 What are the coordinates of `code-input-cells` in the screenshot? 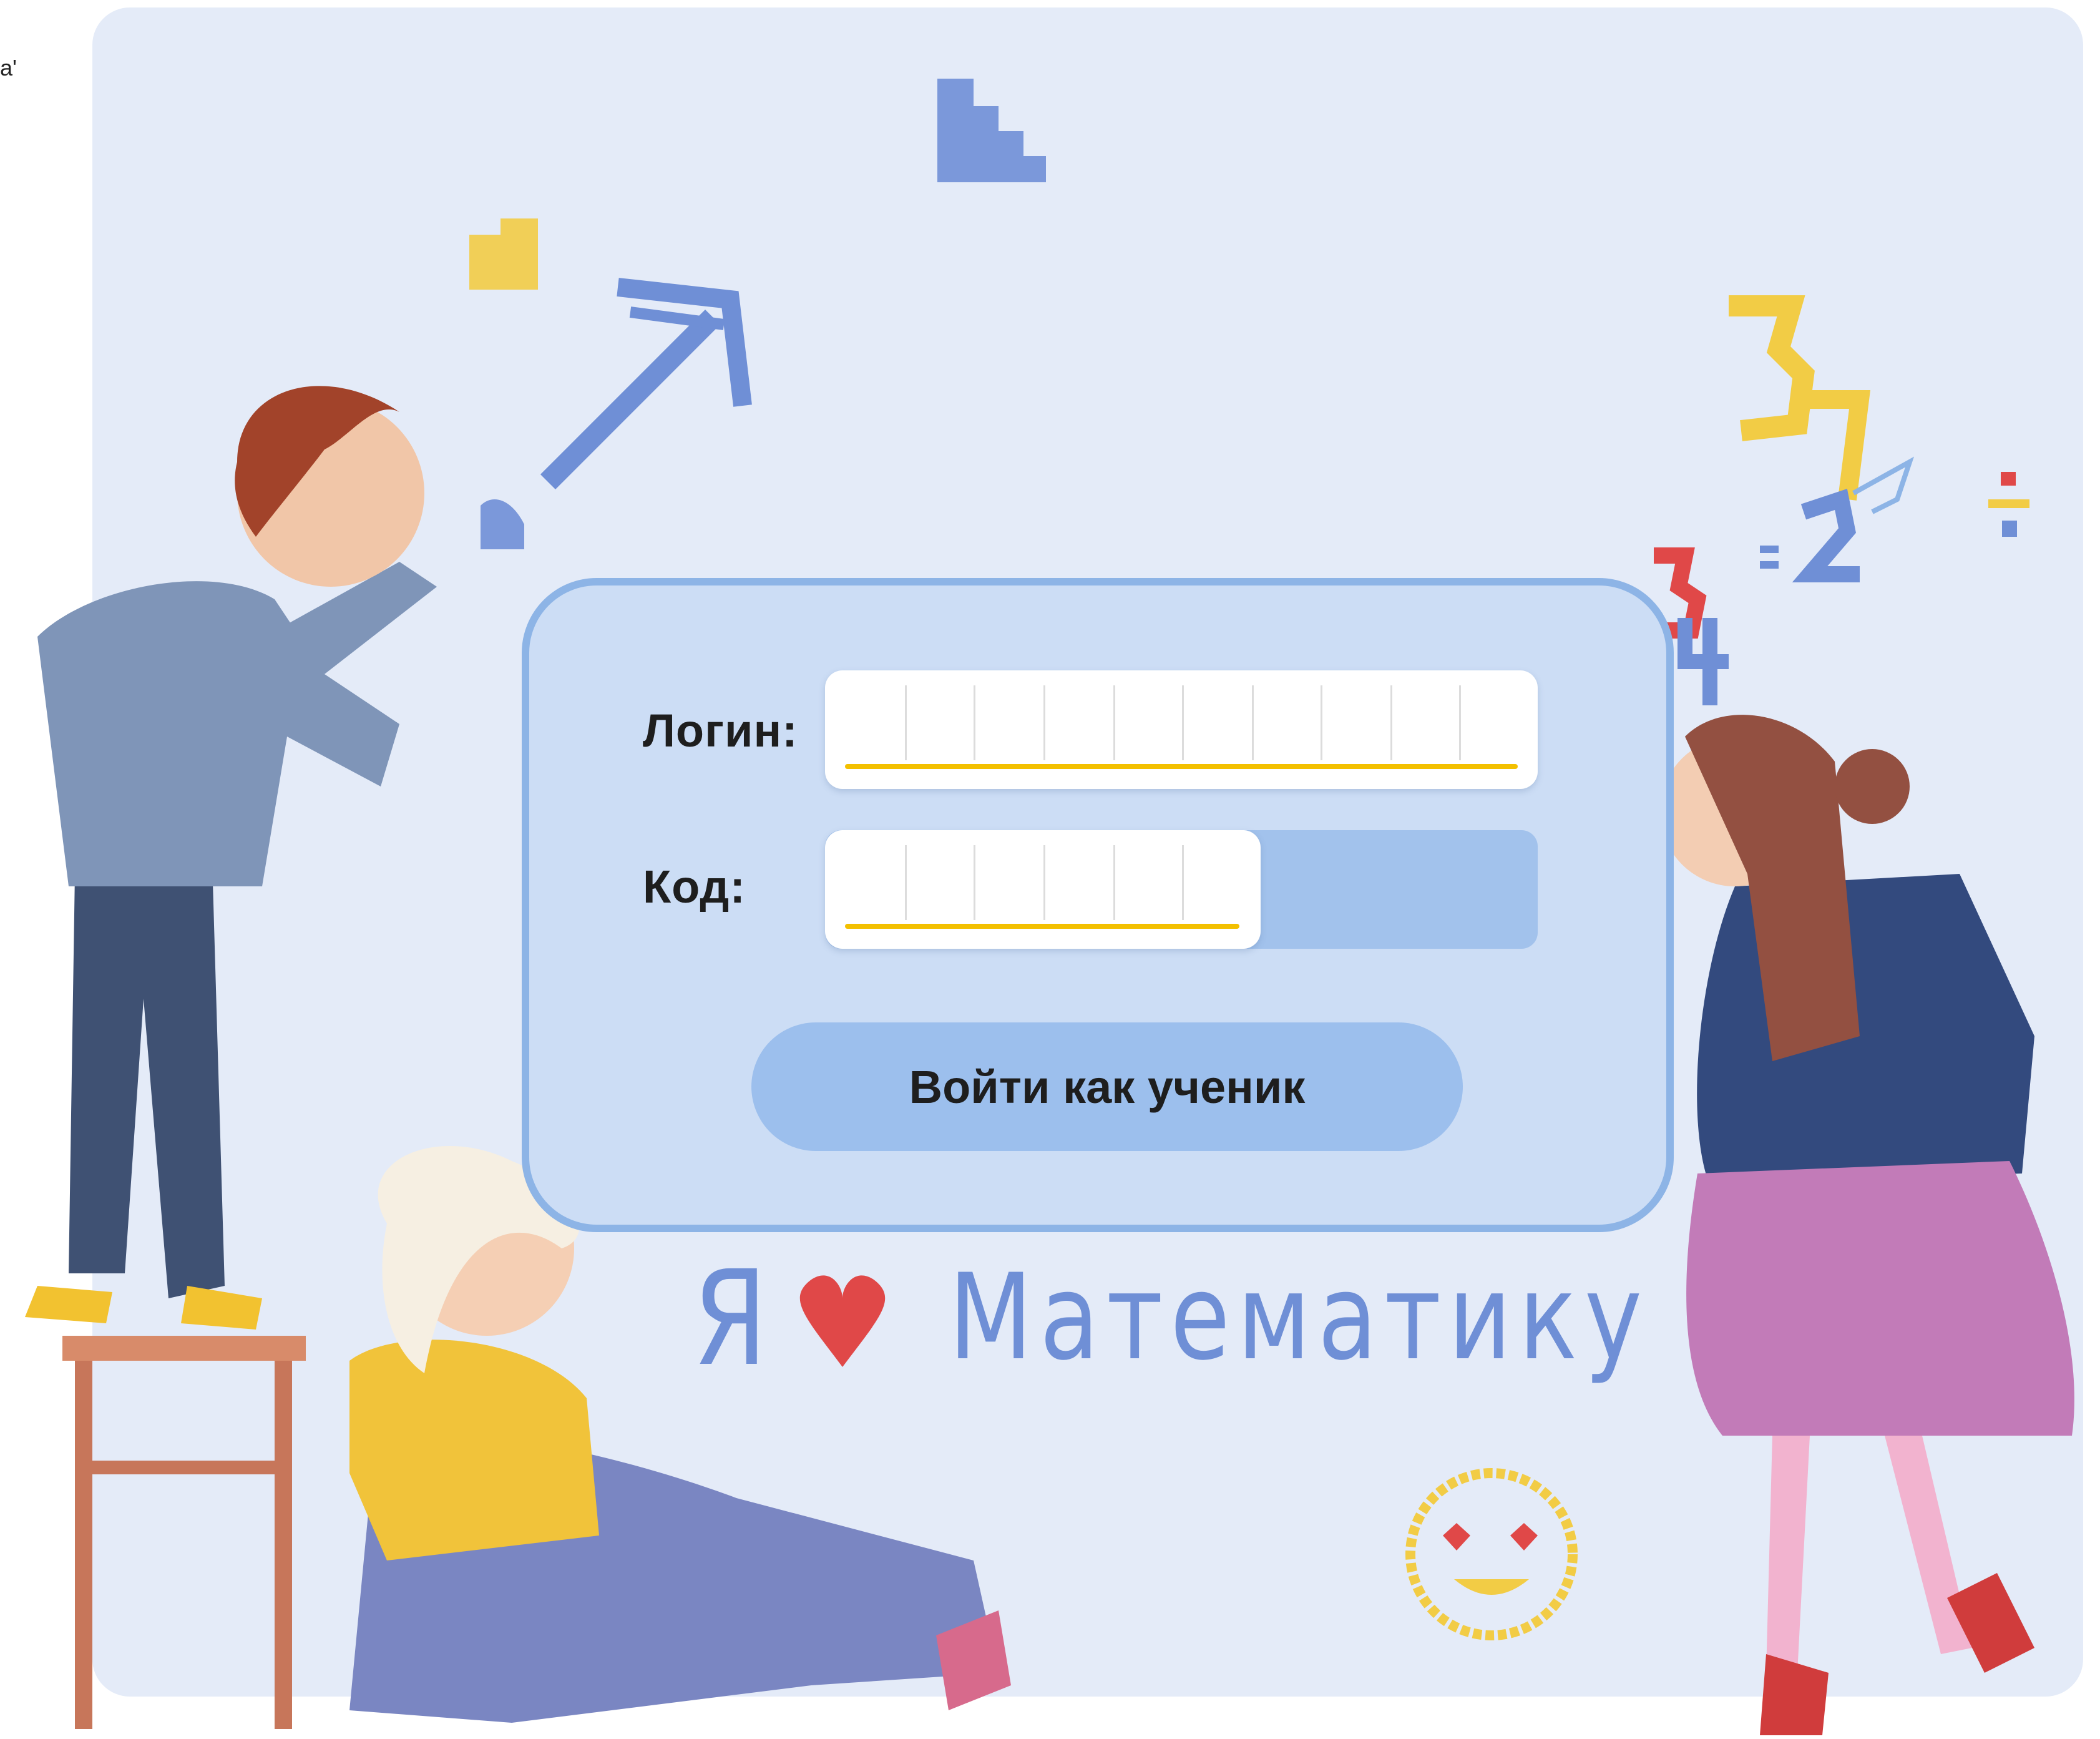 It's located at (1043, 882).